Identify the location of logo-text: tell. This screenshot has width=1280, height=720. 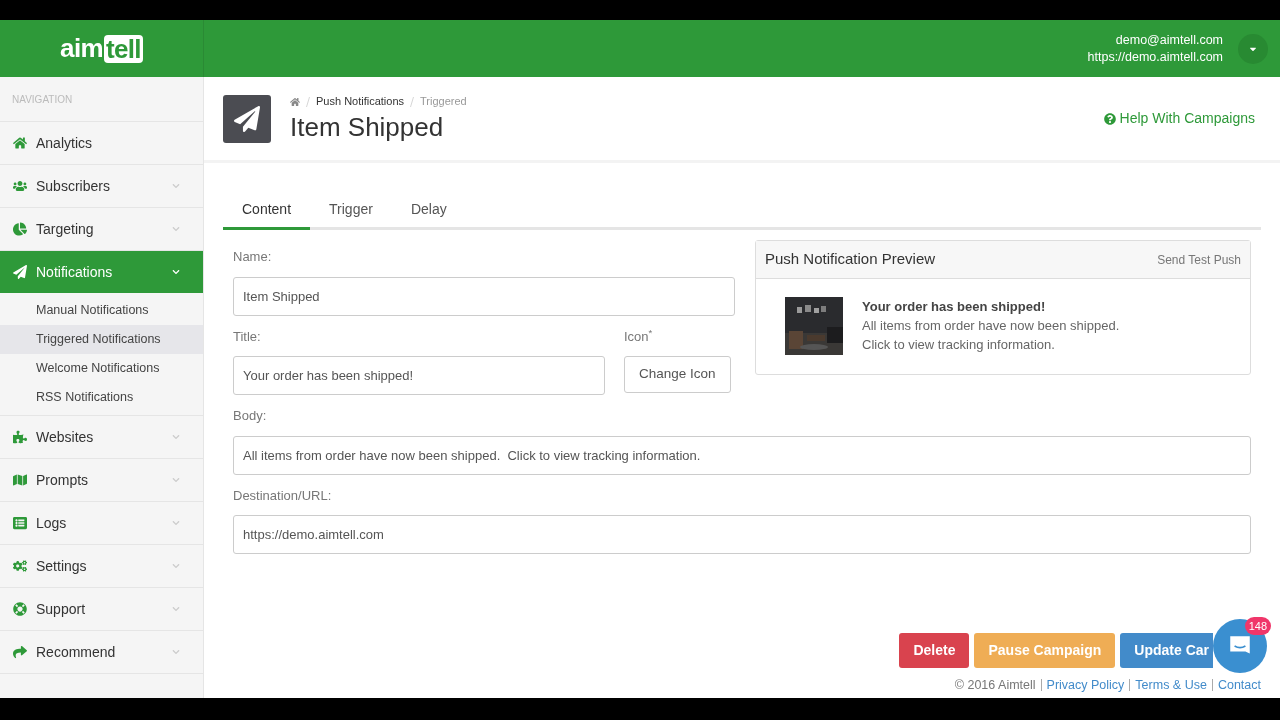
(123, 48).